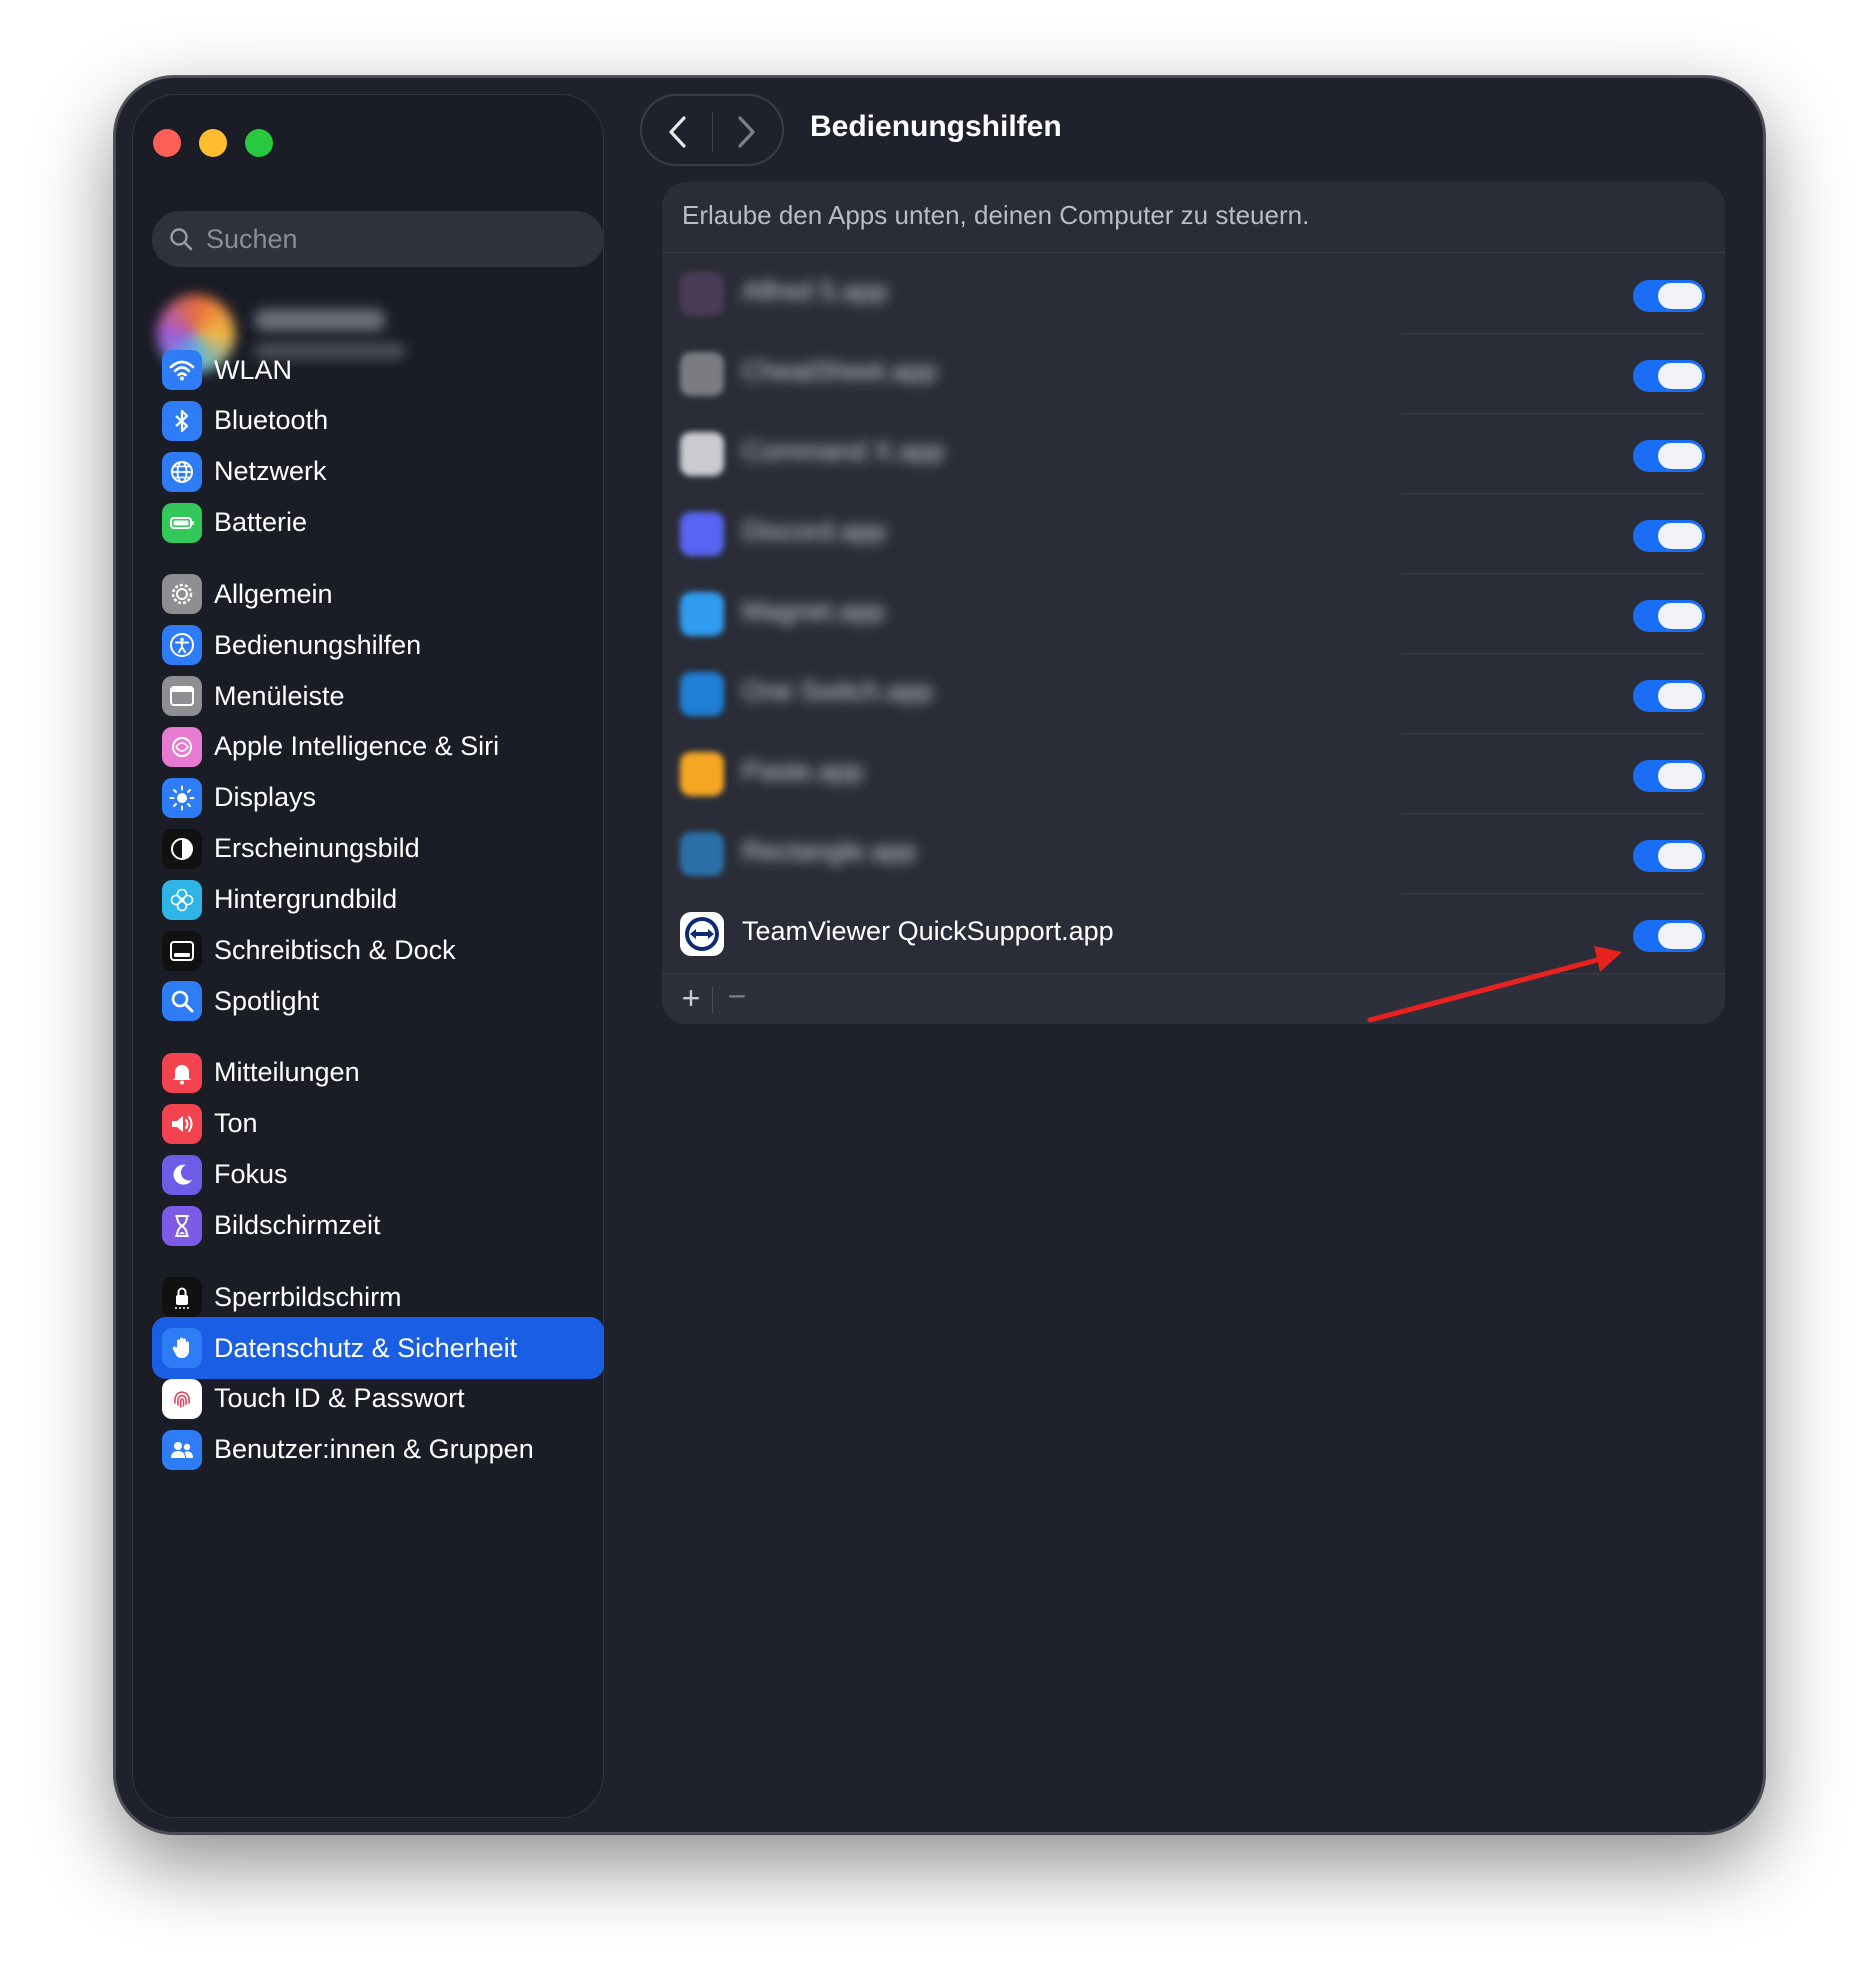 The height and width of the screenshot is (1980, 1874). I want to click on app-name: Alfred 5.app, so click(815, 291).